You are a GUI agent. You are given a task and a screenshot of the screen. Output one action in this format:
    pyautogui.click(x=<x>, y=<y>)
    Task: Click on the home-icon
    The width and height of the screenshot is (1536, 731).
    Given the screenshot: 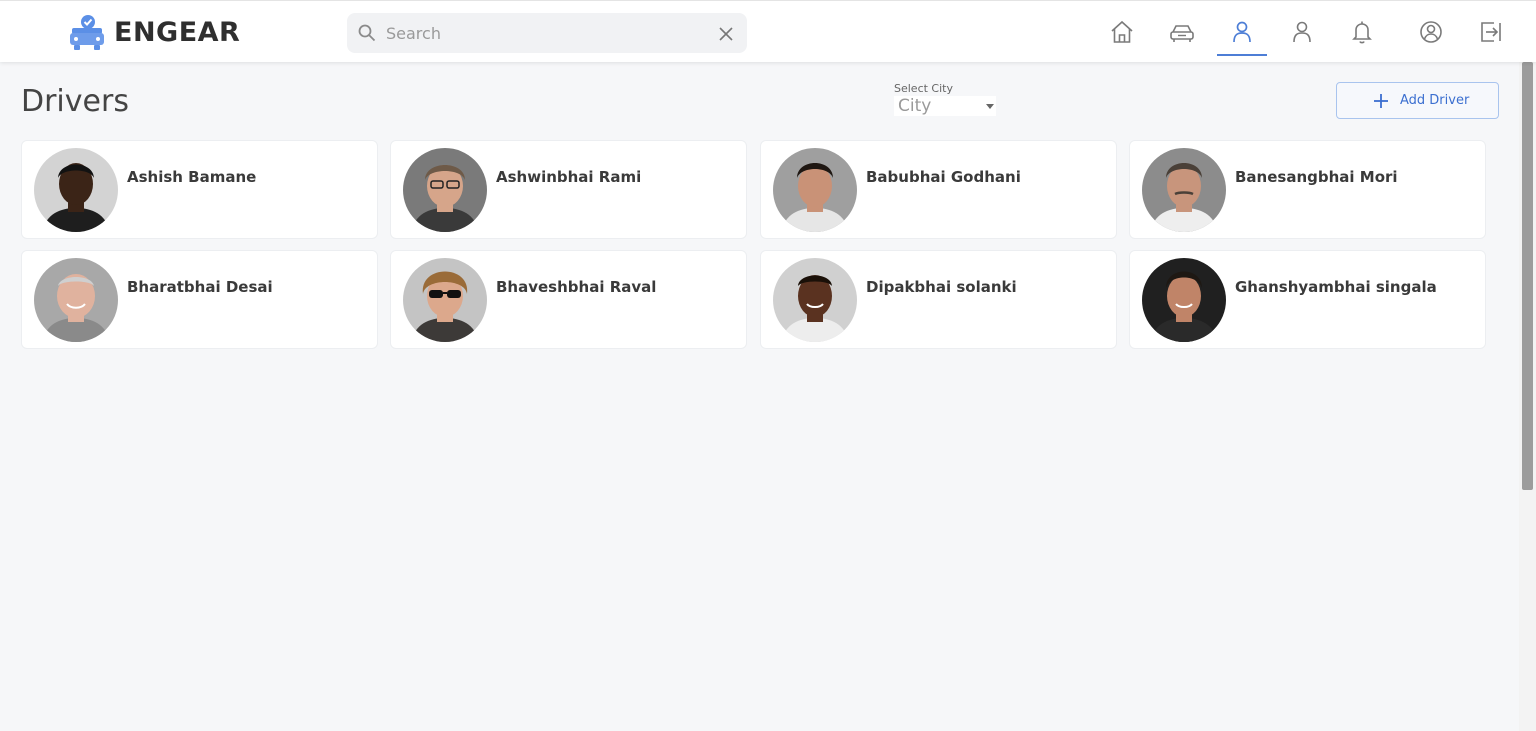 What is the action you would take?
    pyautogui.click(x=1122, y=32)
    